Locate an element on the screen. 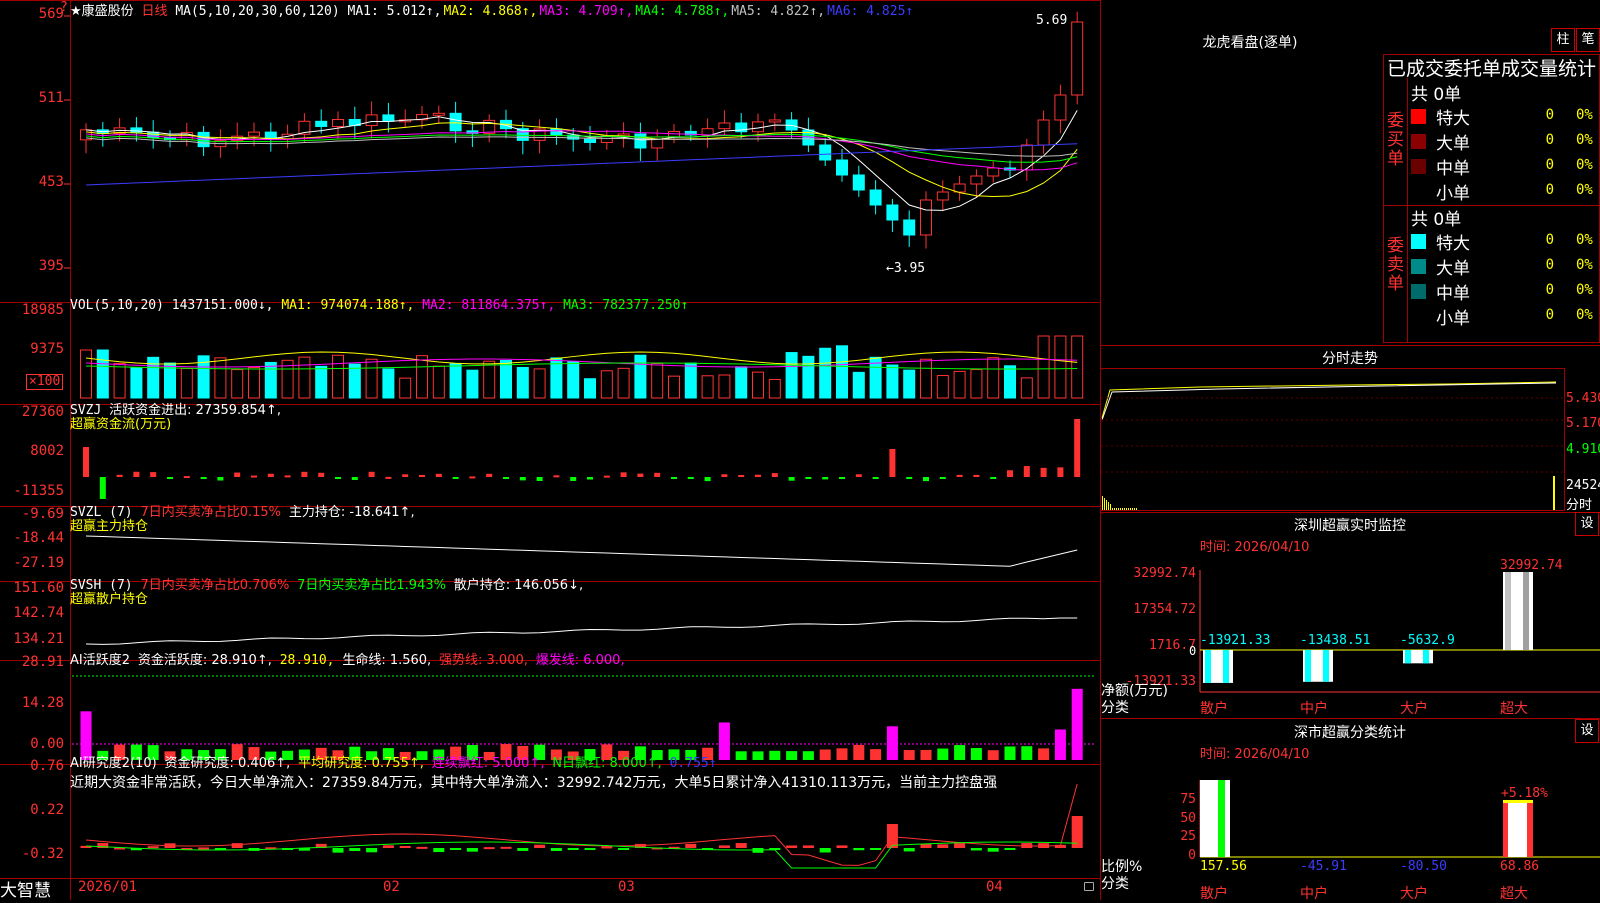  price-axis-label: 395 is located at coordinates (51, 266).